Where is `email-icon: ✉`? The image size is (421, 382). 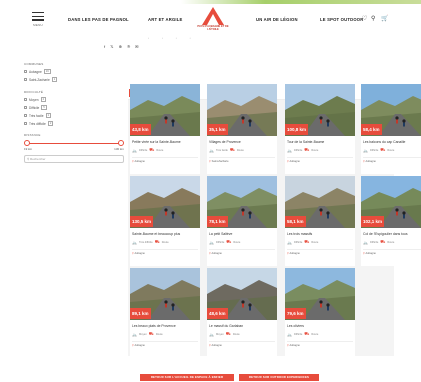 email-icon: ✉ is located at coordinates (137, 46).